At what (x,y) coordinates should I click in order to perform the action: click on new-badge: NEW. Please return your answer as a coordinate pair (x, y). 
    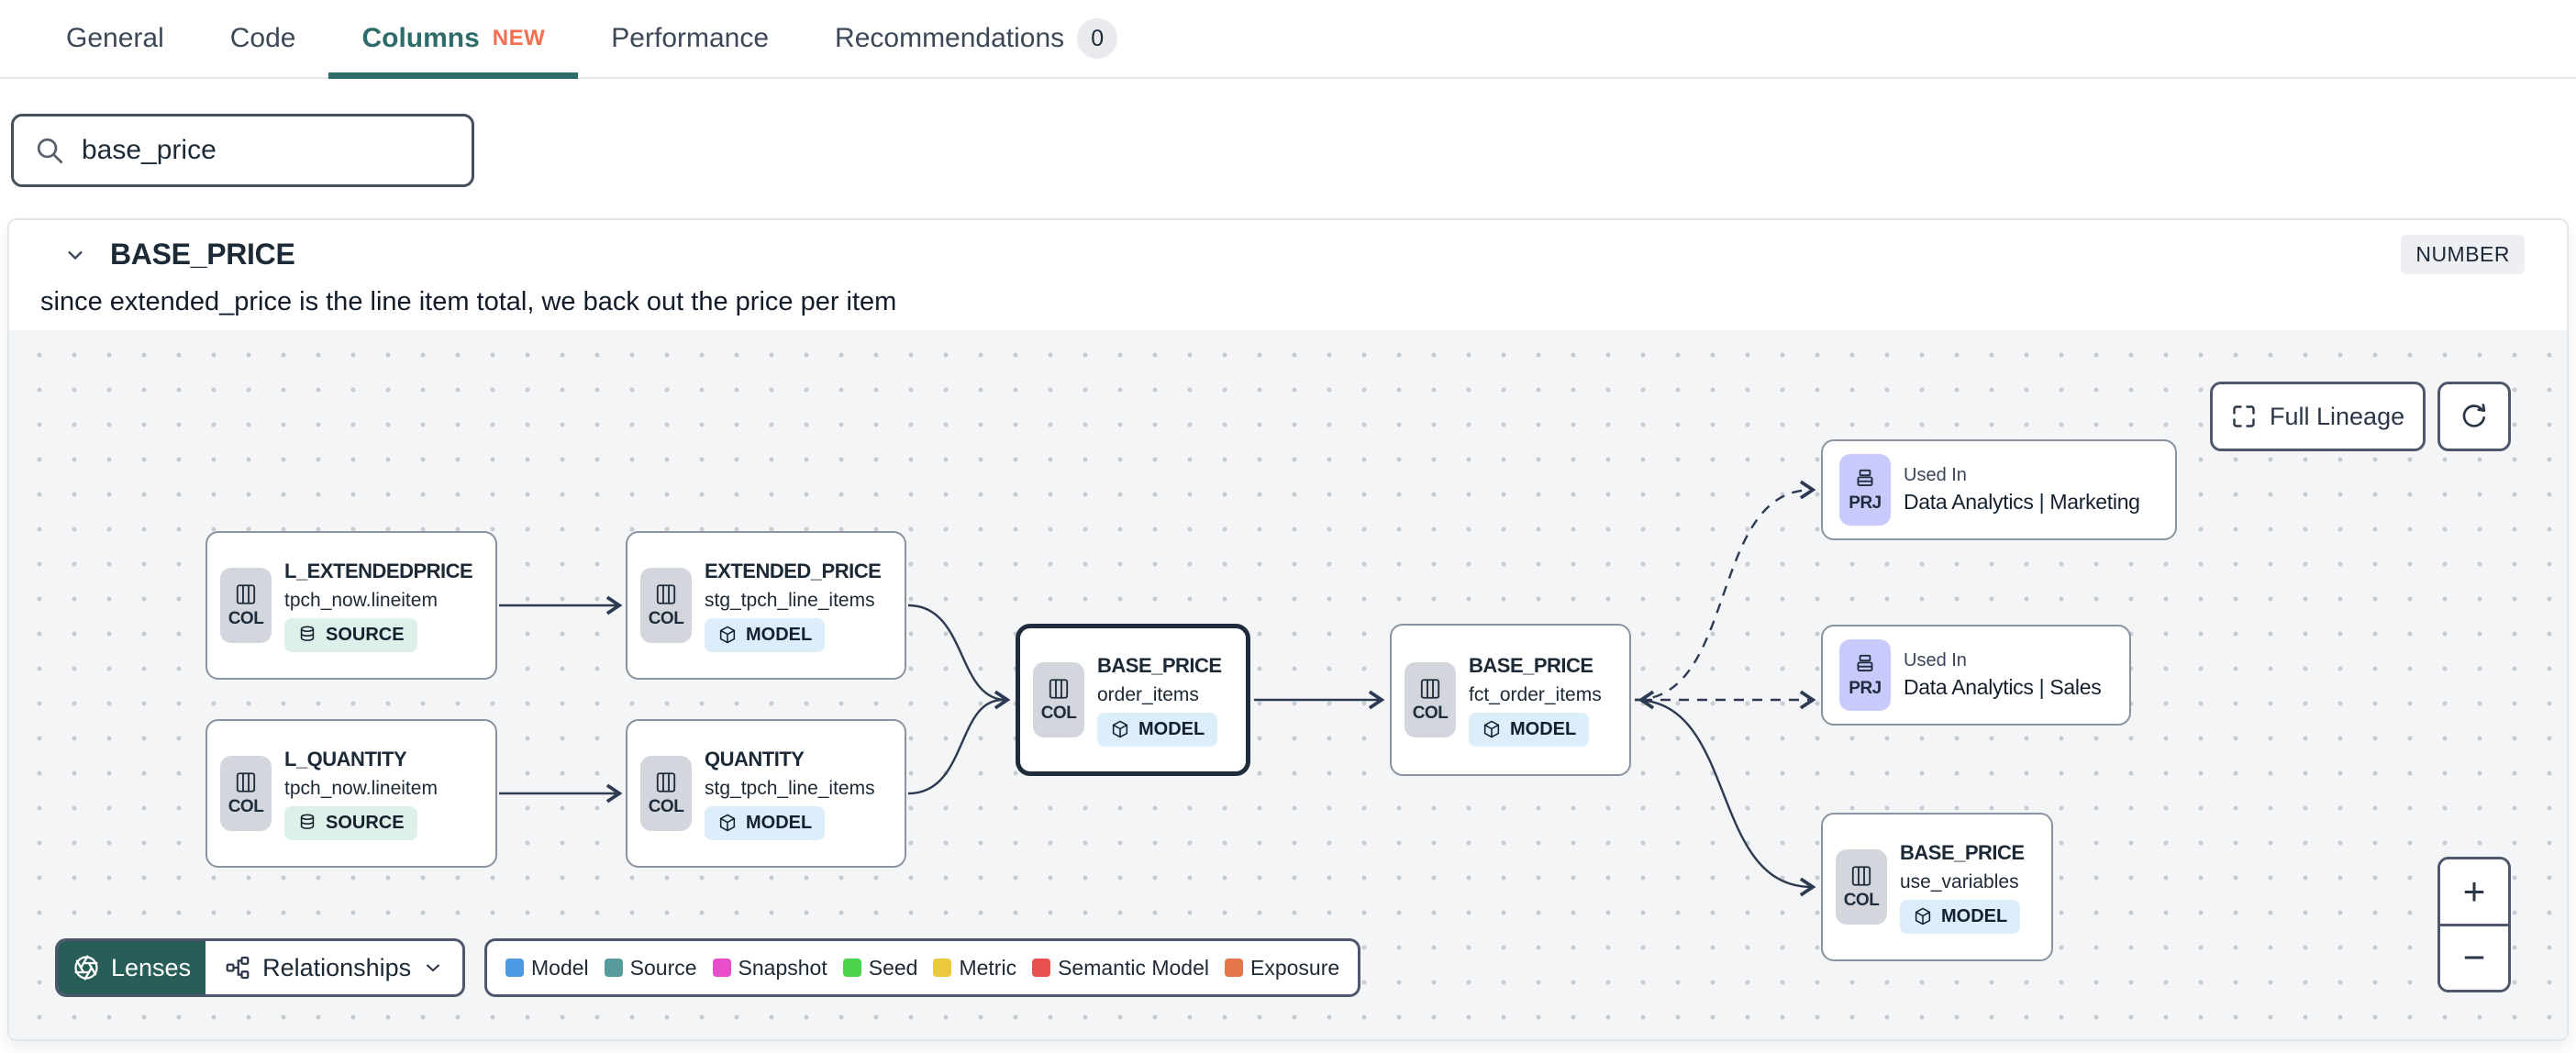
    Looking at the image, I should click on (519, 38).